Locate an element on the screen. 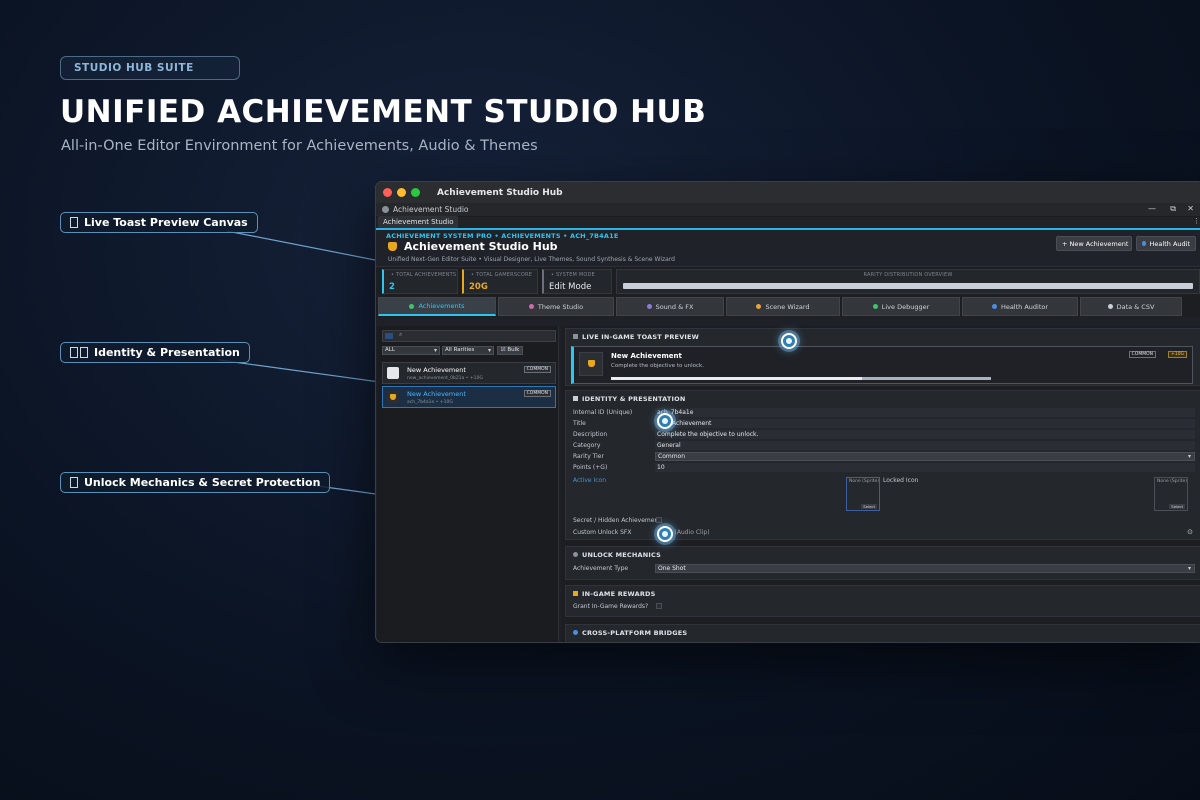 The image size is (1200, 800). rarity-select: Common is located at coordinates (925, 456).